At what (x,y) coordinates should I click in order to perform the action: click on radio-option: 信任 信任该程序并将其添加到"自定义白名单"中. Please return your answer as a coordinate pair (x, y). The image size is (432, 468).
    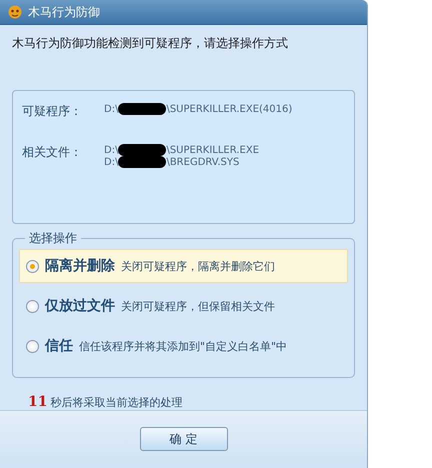
    Looking at the image, I should click on (183, 346).